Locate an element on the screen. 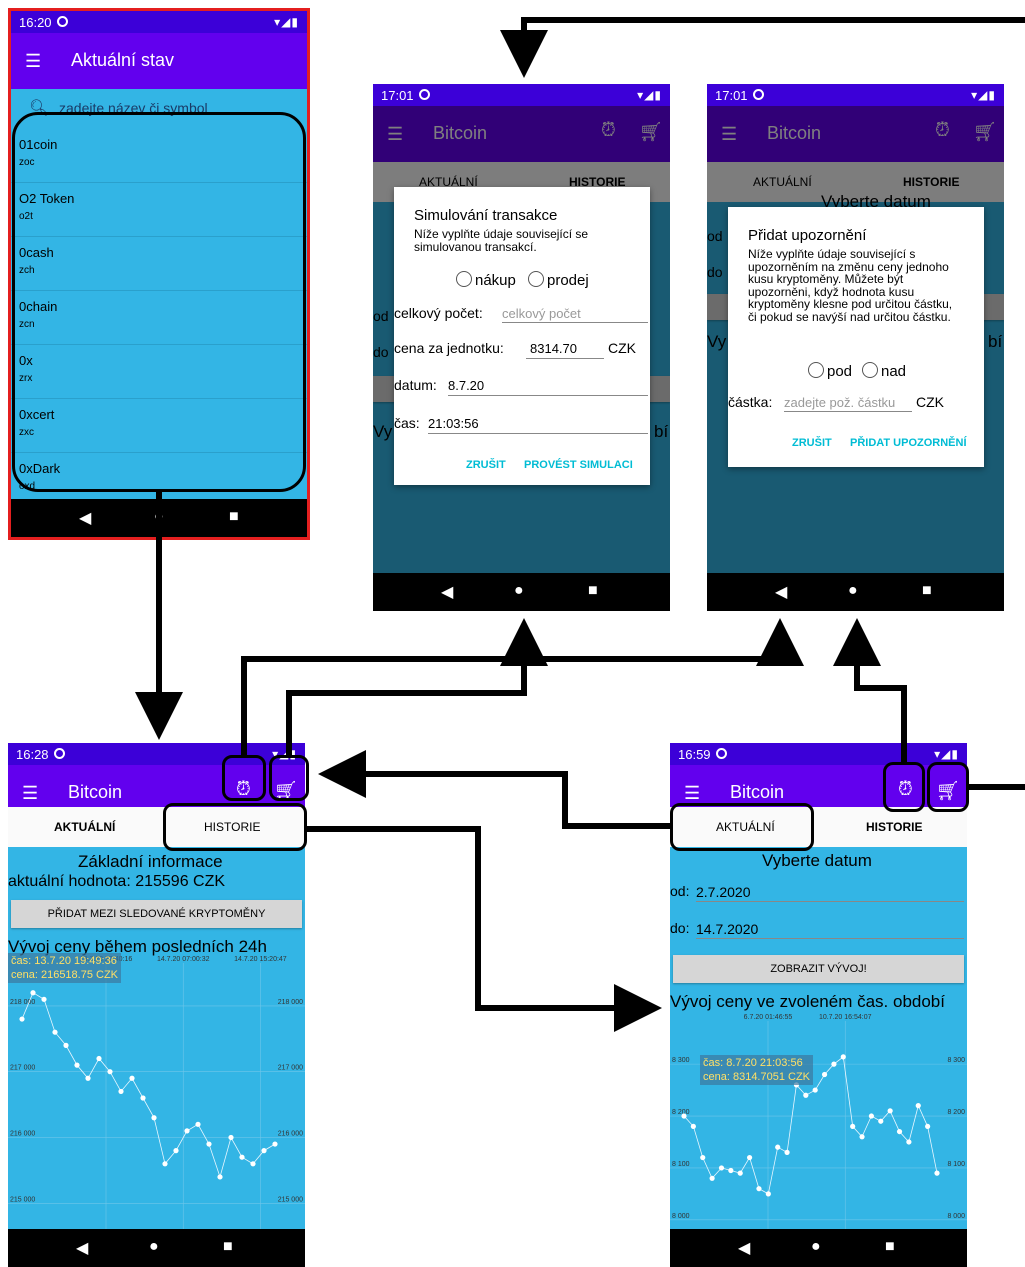 This screenshot has width=1025, height=1267. arrow-history-tab-to-chart is located at coordinates (484, 929).